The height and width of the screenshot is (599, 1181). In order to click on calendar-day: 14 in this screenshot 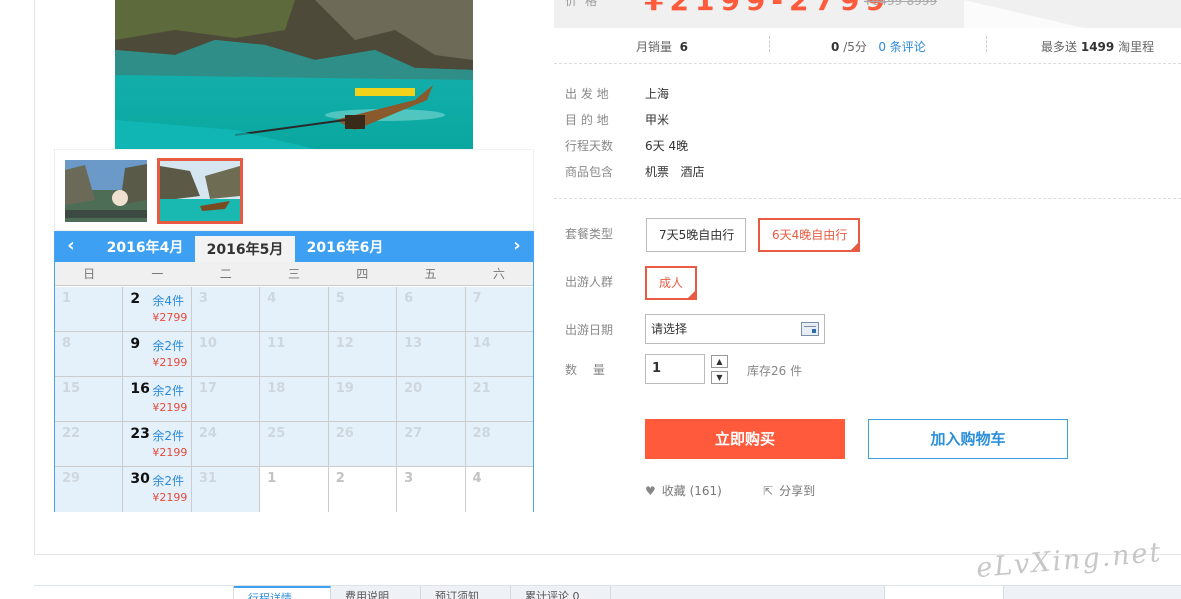, I will do `click(499, 354)`.